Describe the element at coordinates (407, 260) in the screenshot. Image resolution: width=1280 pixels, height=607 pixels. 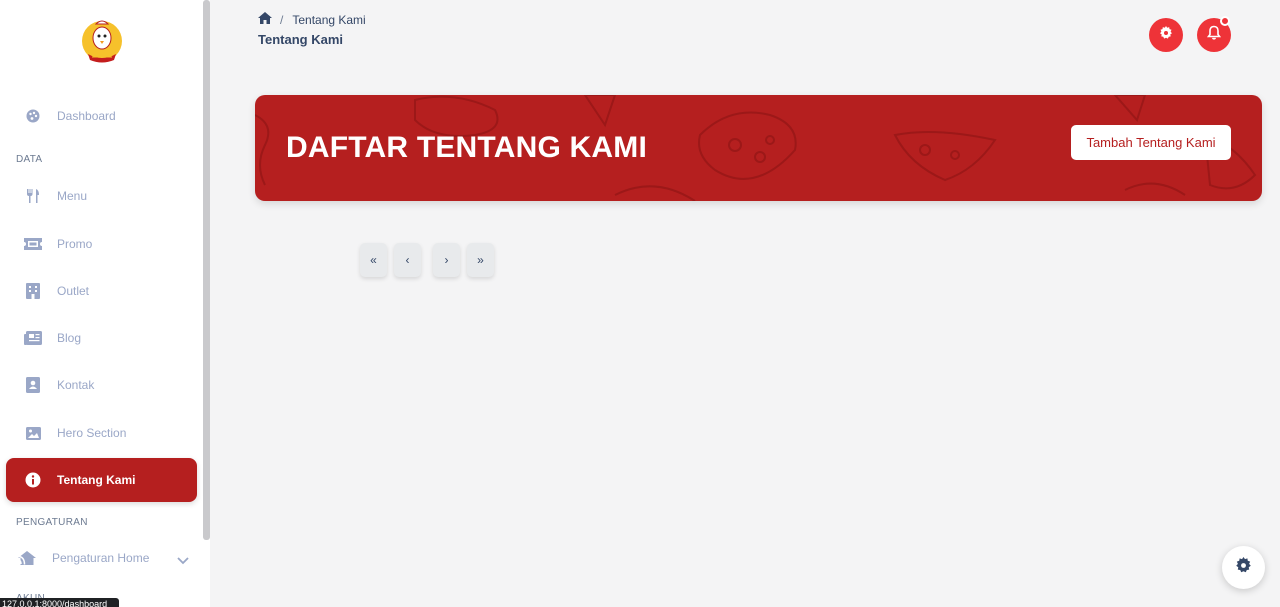
I see `prev-page-button: ‹` at that location.